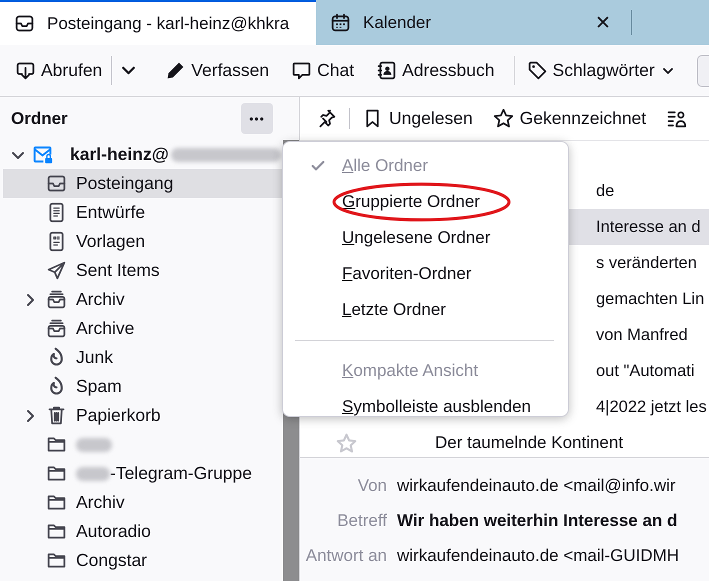  I want to click on message-subject: Der taumelnde Kontinent, so click(529, 443).